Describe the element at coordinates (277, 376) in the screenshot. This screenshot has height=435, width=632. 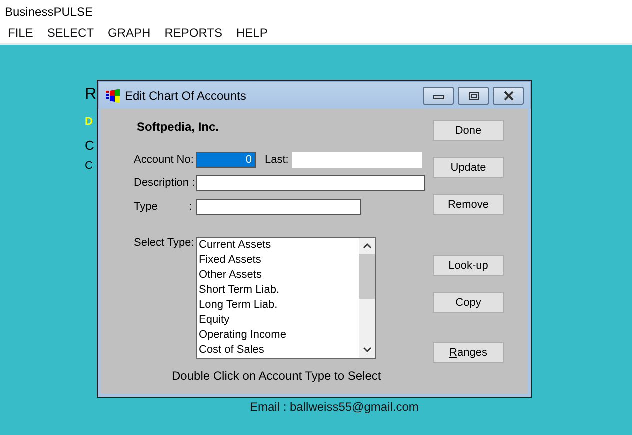
I see `hint-text: Double Click on Account Type to Select` at that location.